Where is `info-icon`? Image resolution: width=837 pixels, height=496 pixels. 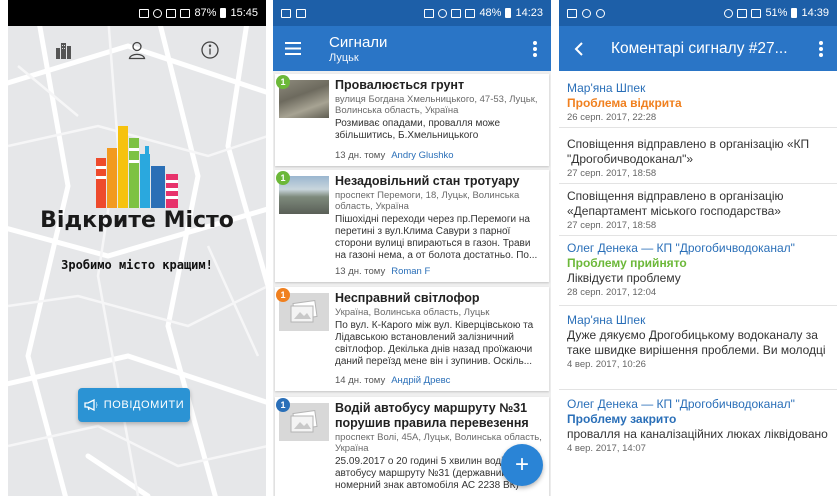
info-icon is located at coordinates (210, 50).